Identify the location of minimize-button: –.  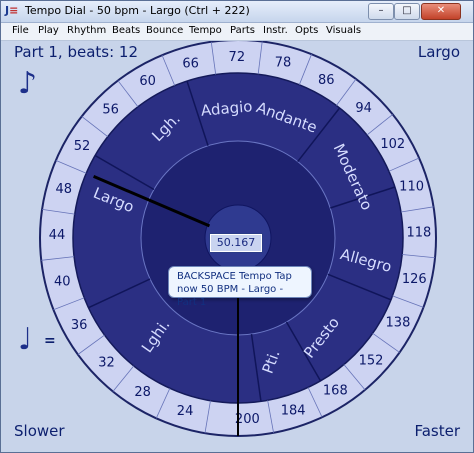
(381, 11).